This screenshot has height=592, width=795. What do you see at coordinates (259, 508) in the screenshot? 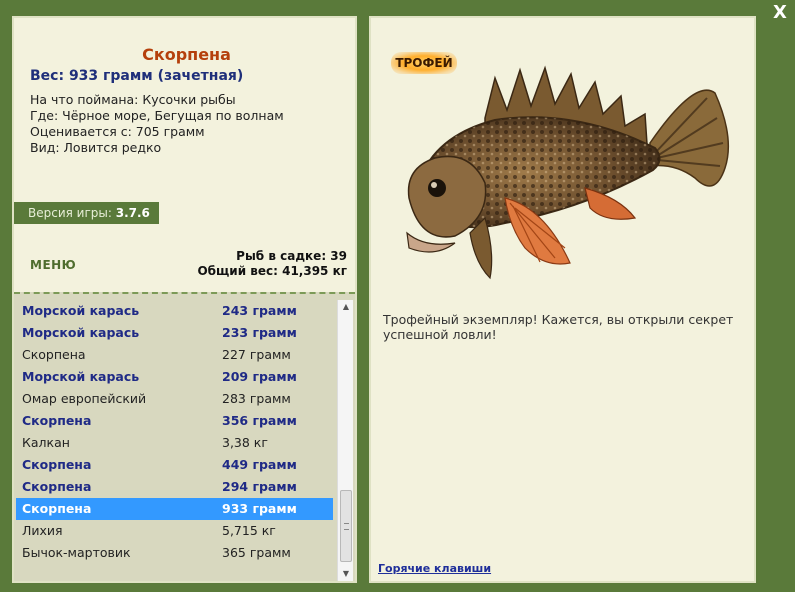
I see `catch-fish-weight: 933 грамм` at bounding box center [259, 508].